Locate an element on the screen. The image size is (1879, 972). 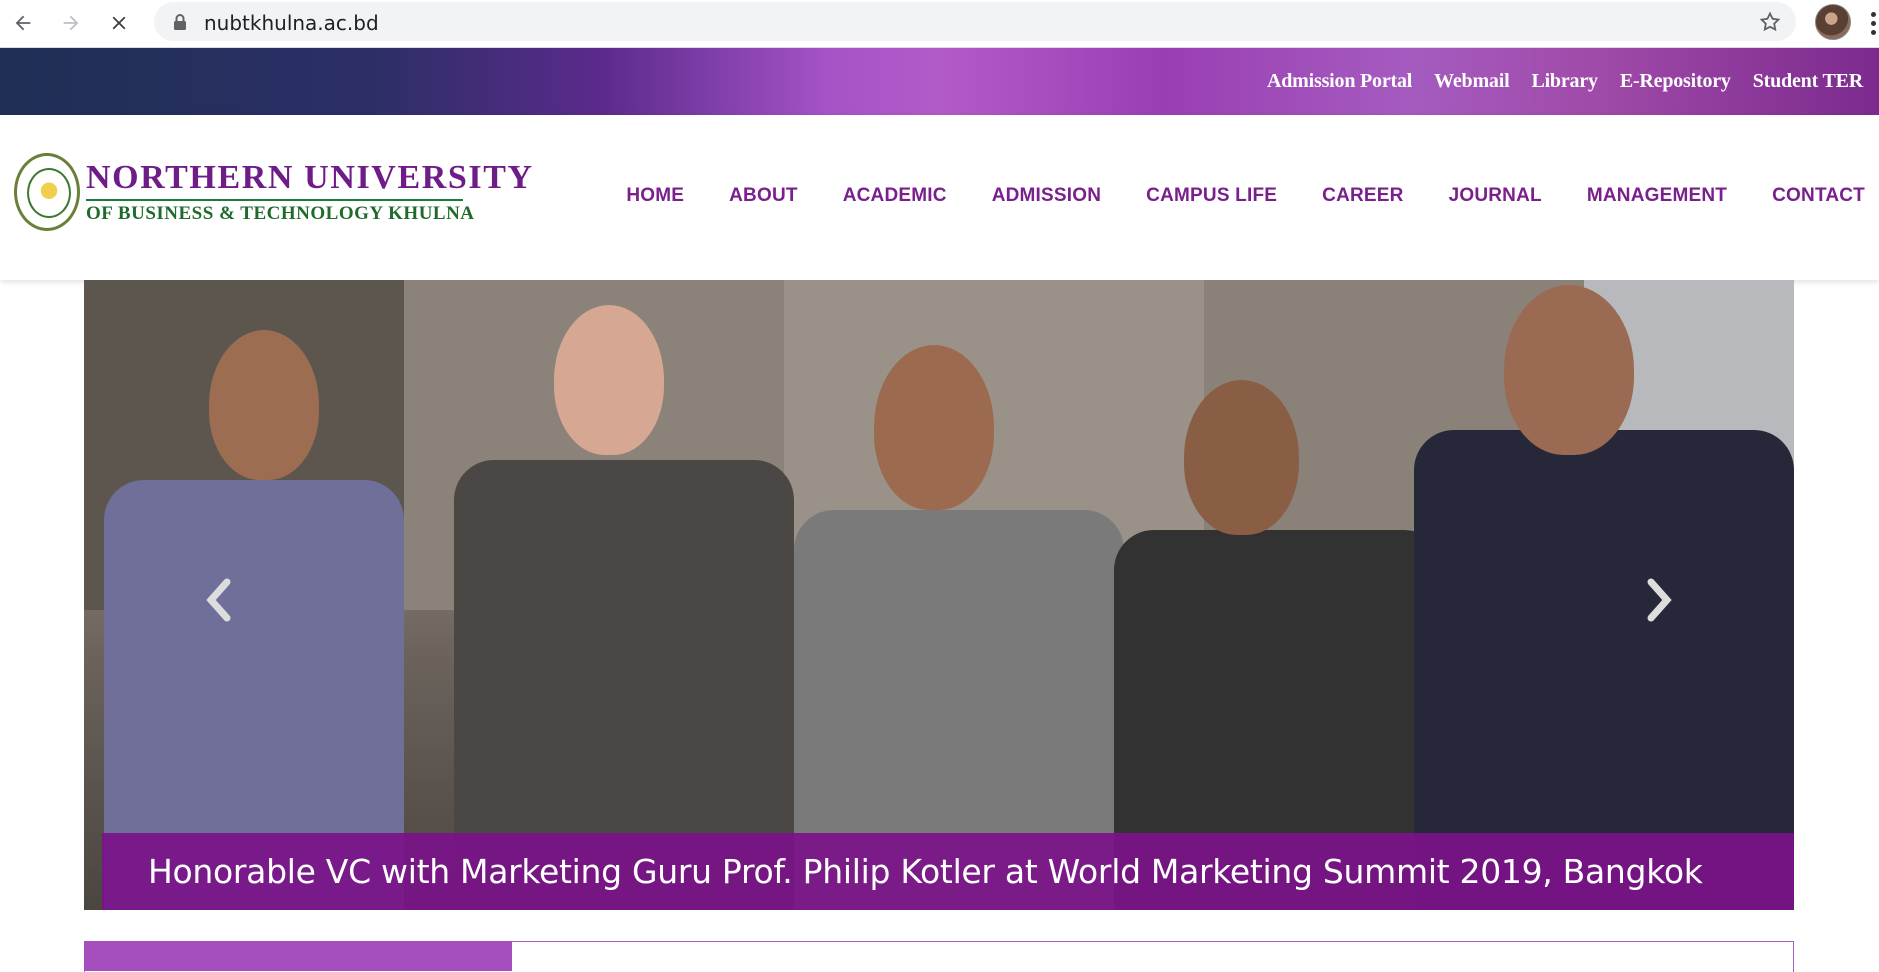
nav-journal: JOURNAL is located at coordinates (1495, 196).